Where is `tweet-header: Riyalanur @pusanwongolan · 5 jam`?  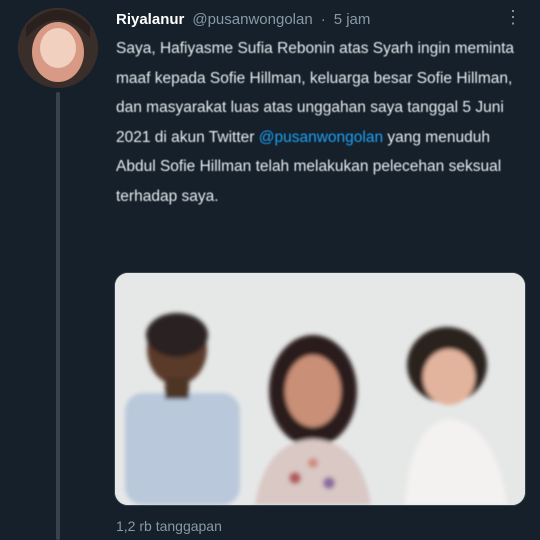
tweet-header: Riyalanur @pusanwongolan · 5 jam is located at coordinates (316, 19).